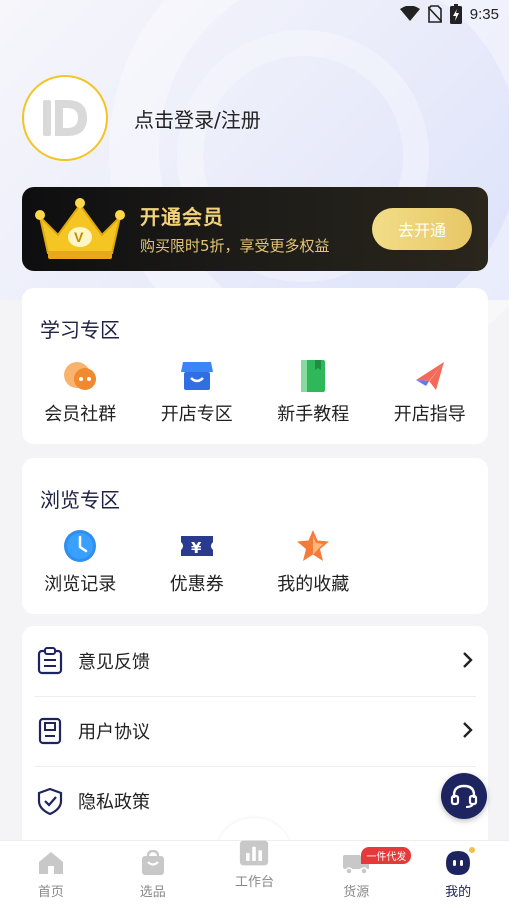 This screenshot has width=509, height=904. I want to click on section-title: 学习专区, so click(80, 330).